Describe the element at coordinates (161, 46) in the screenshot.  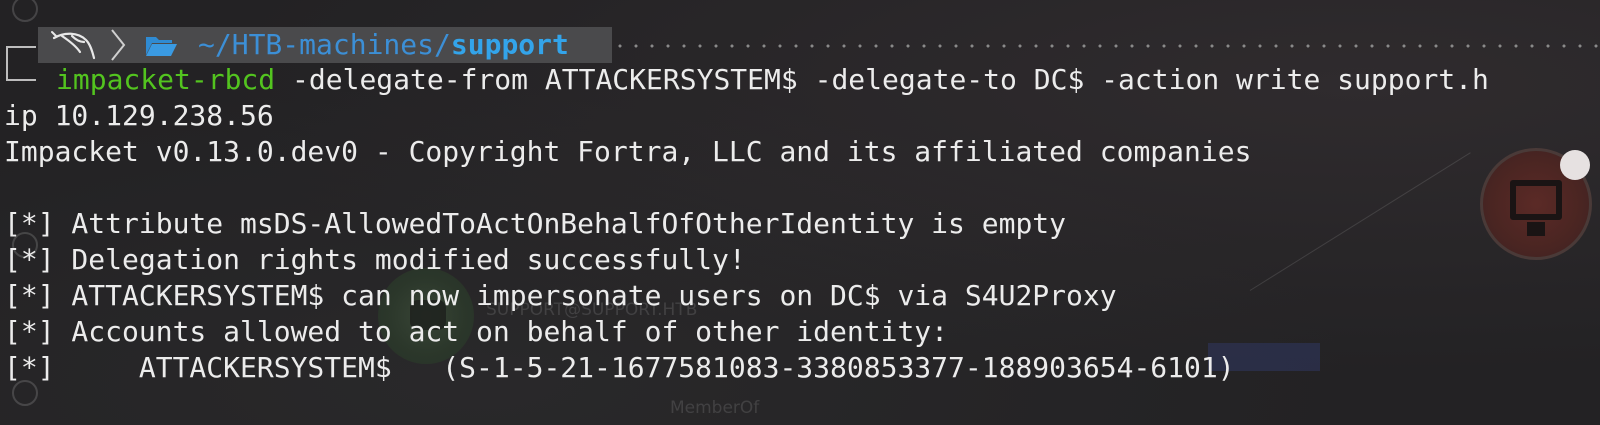
I see `folder-open-icon` at that location.